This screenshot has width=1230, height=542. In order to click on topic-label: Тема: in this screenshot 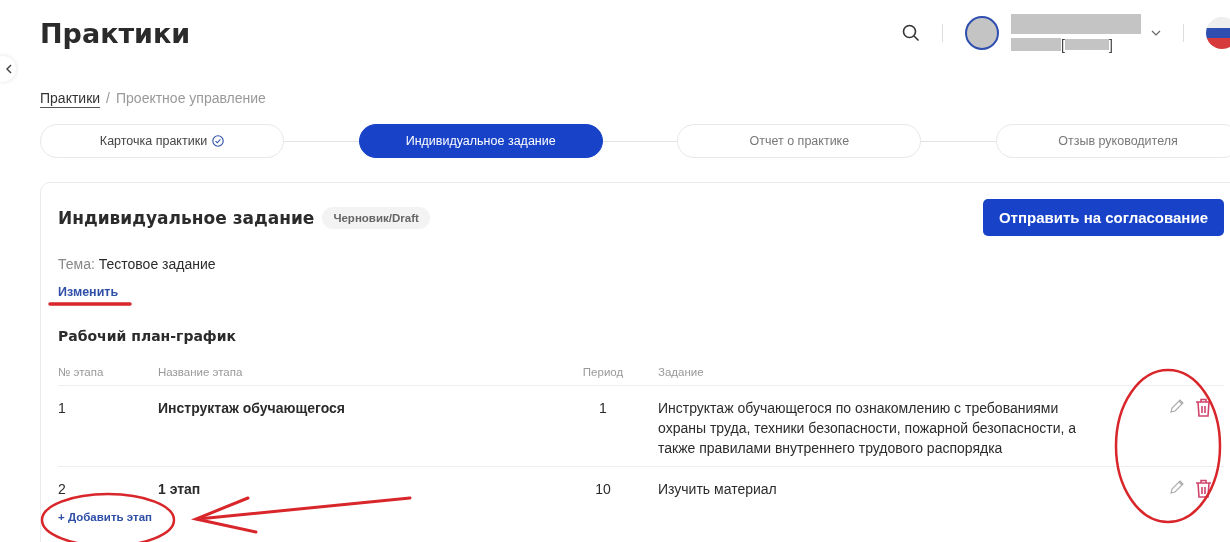, I will do `click(76, 264)`.